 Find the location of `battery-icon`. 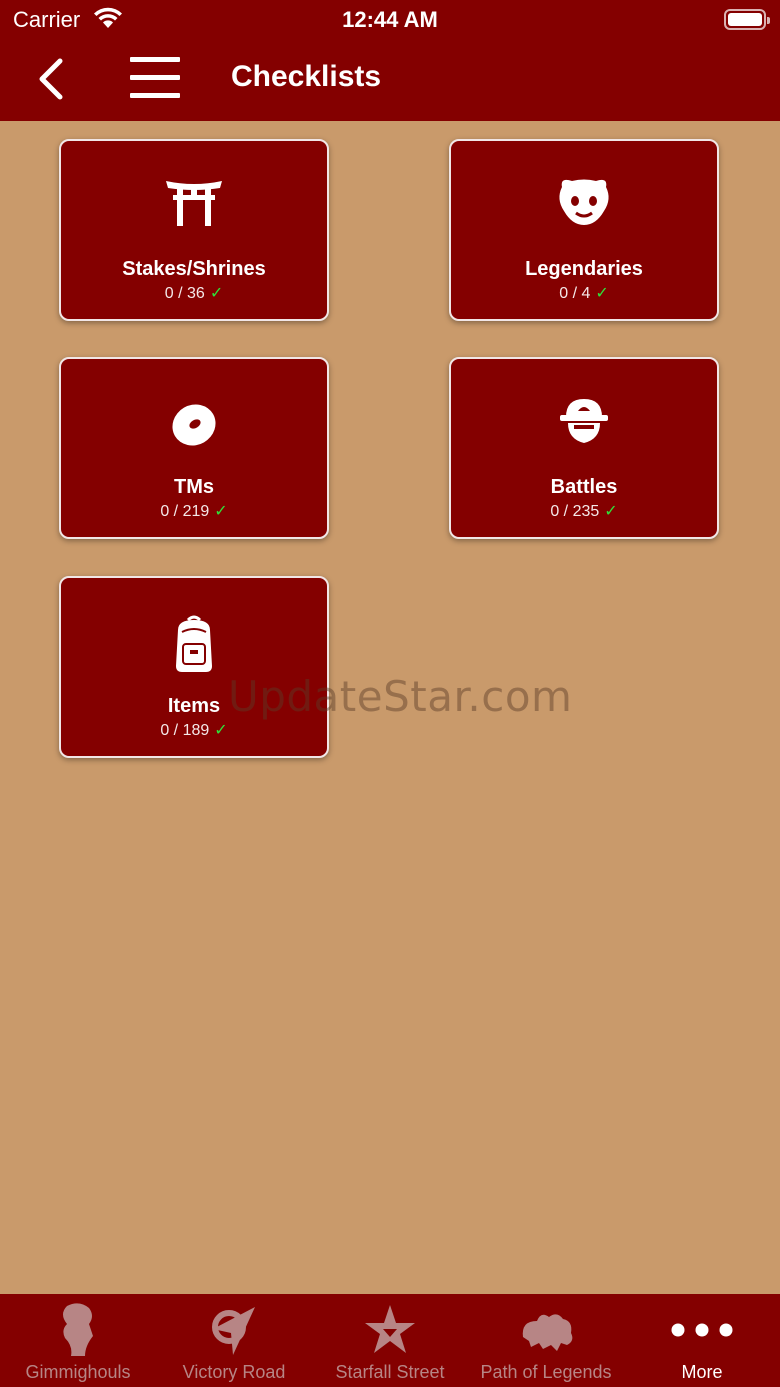

battery-icon is located at coordinates (747, 19).